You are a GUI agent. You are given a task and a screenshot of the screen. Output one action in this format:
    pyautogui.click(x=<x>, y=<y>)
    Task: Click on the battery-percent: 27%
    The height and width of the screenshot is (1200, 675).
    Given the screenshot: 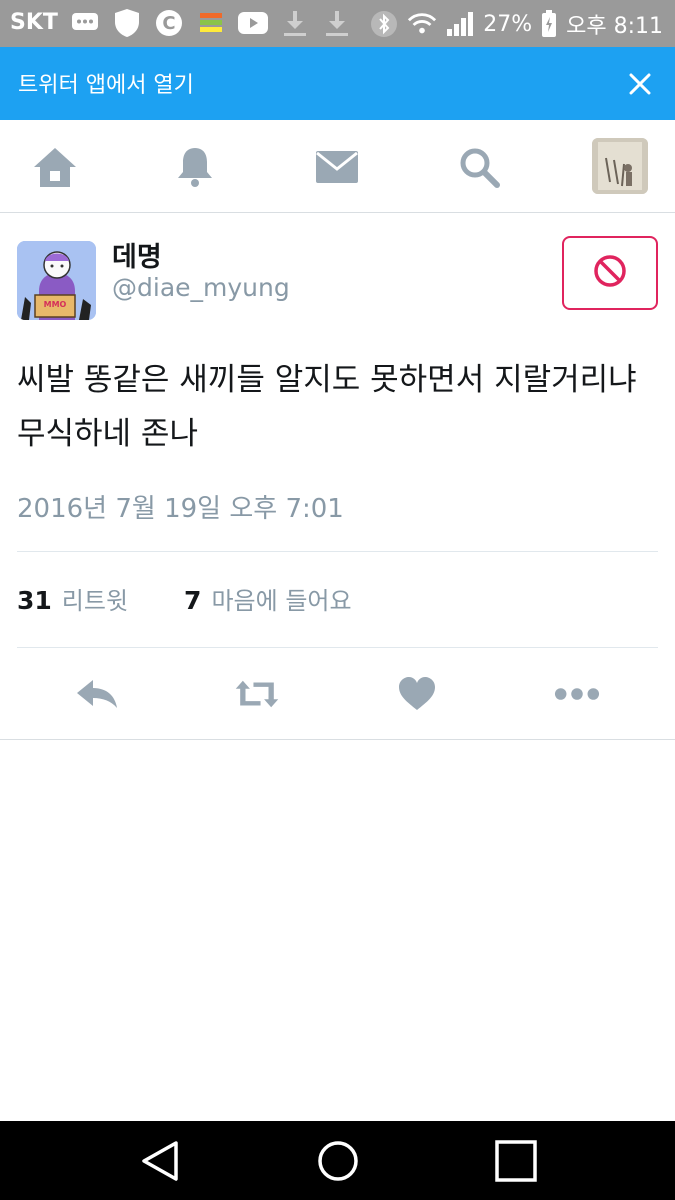 What is the action you would take?
    pyautogui.click(x=508, y=24)
    